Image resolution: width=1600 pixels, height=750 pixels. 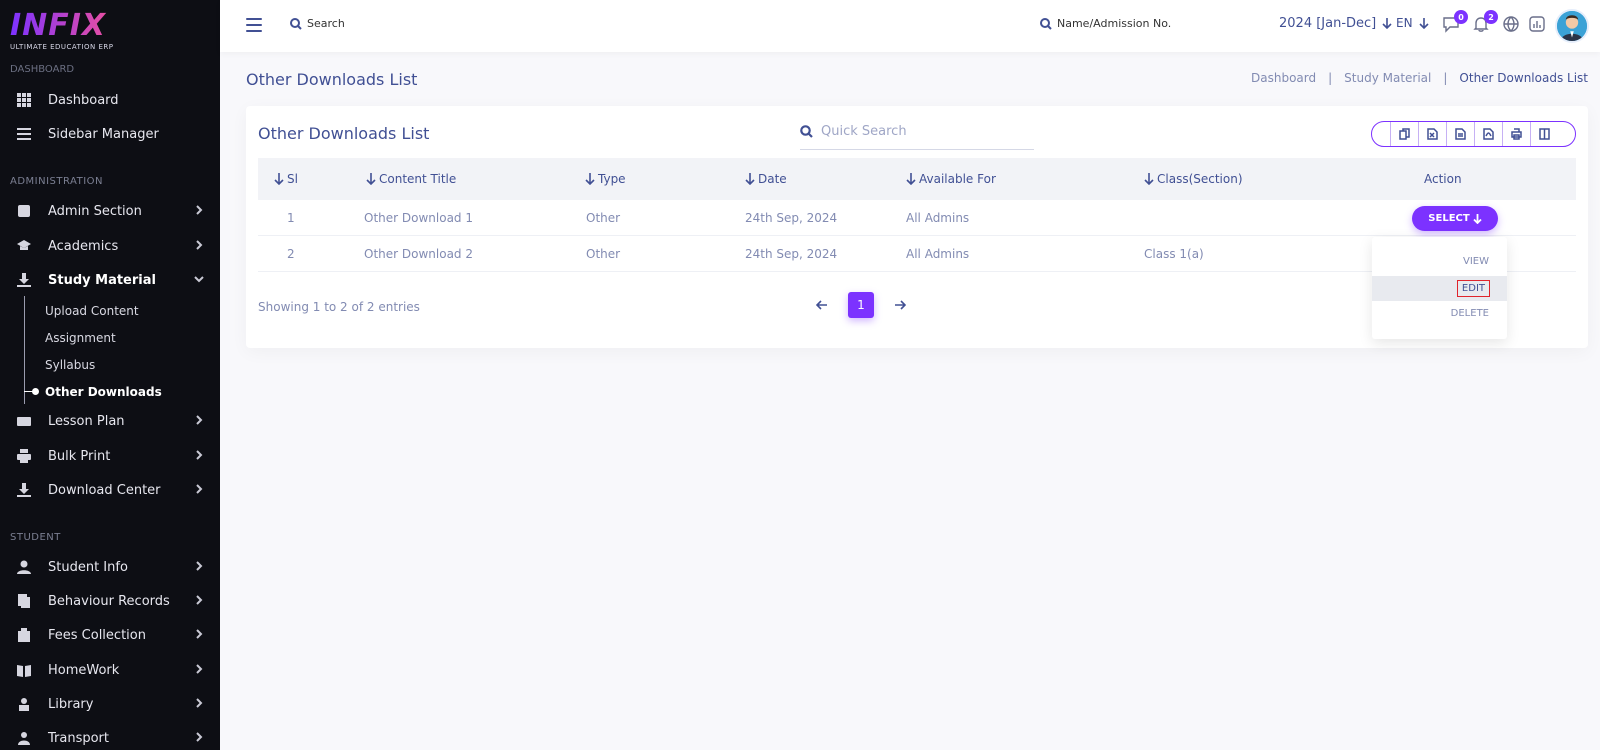 What do you see at coordinates (103, 134) in the screenshot?
I see `sidebar-item-label: Sidebar Manager` at bounding box center [103, 134].